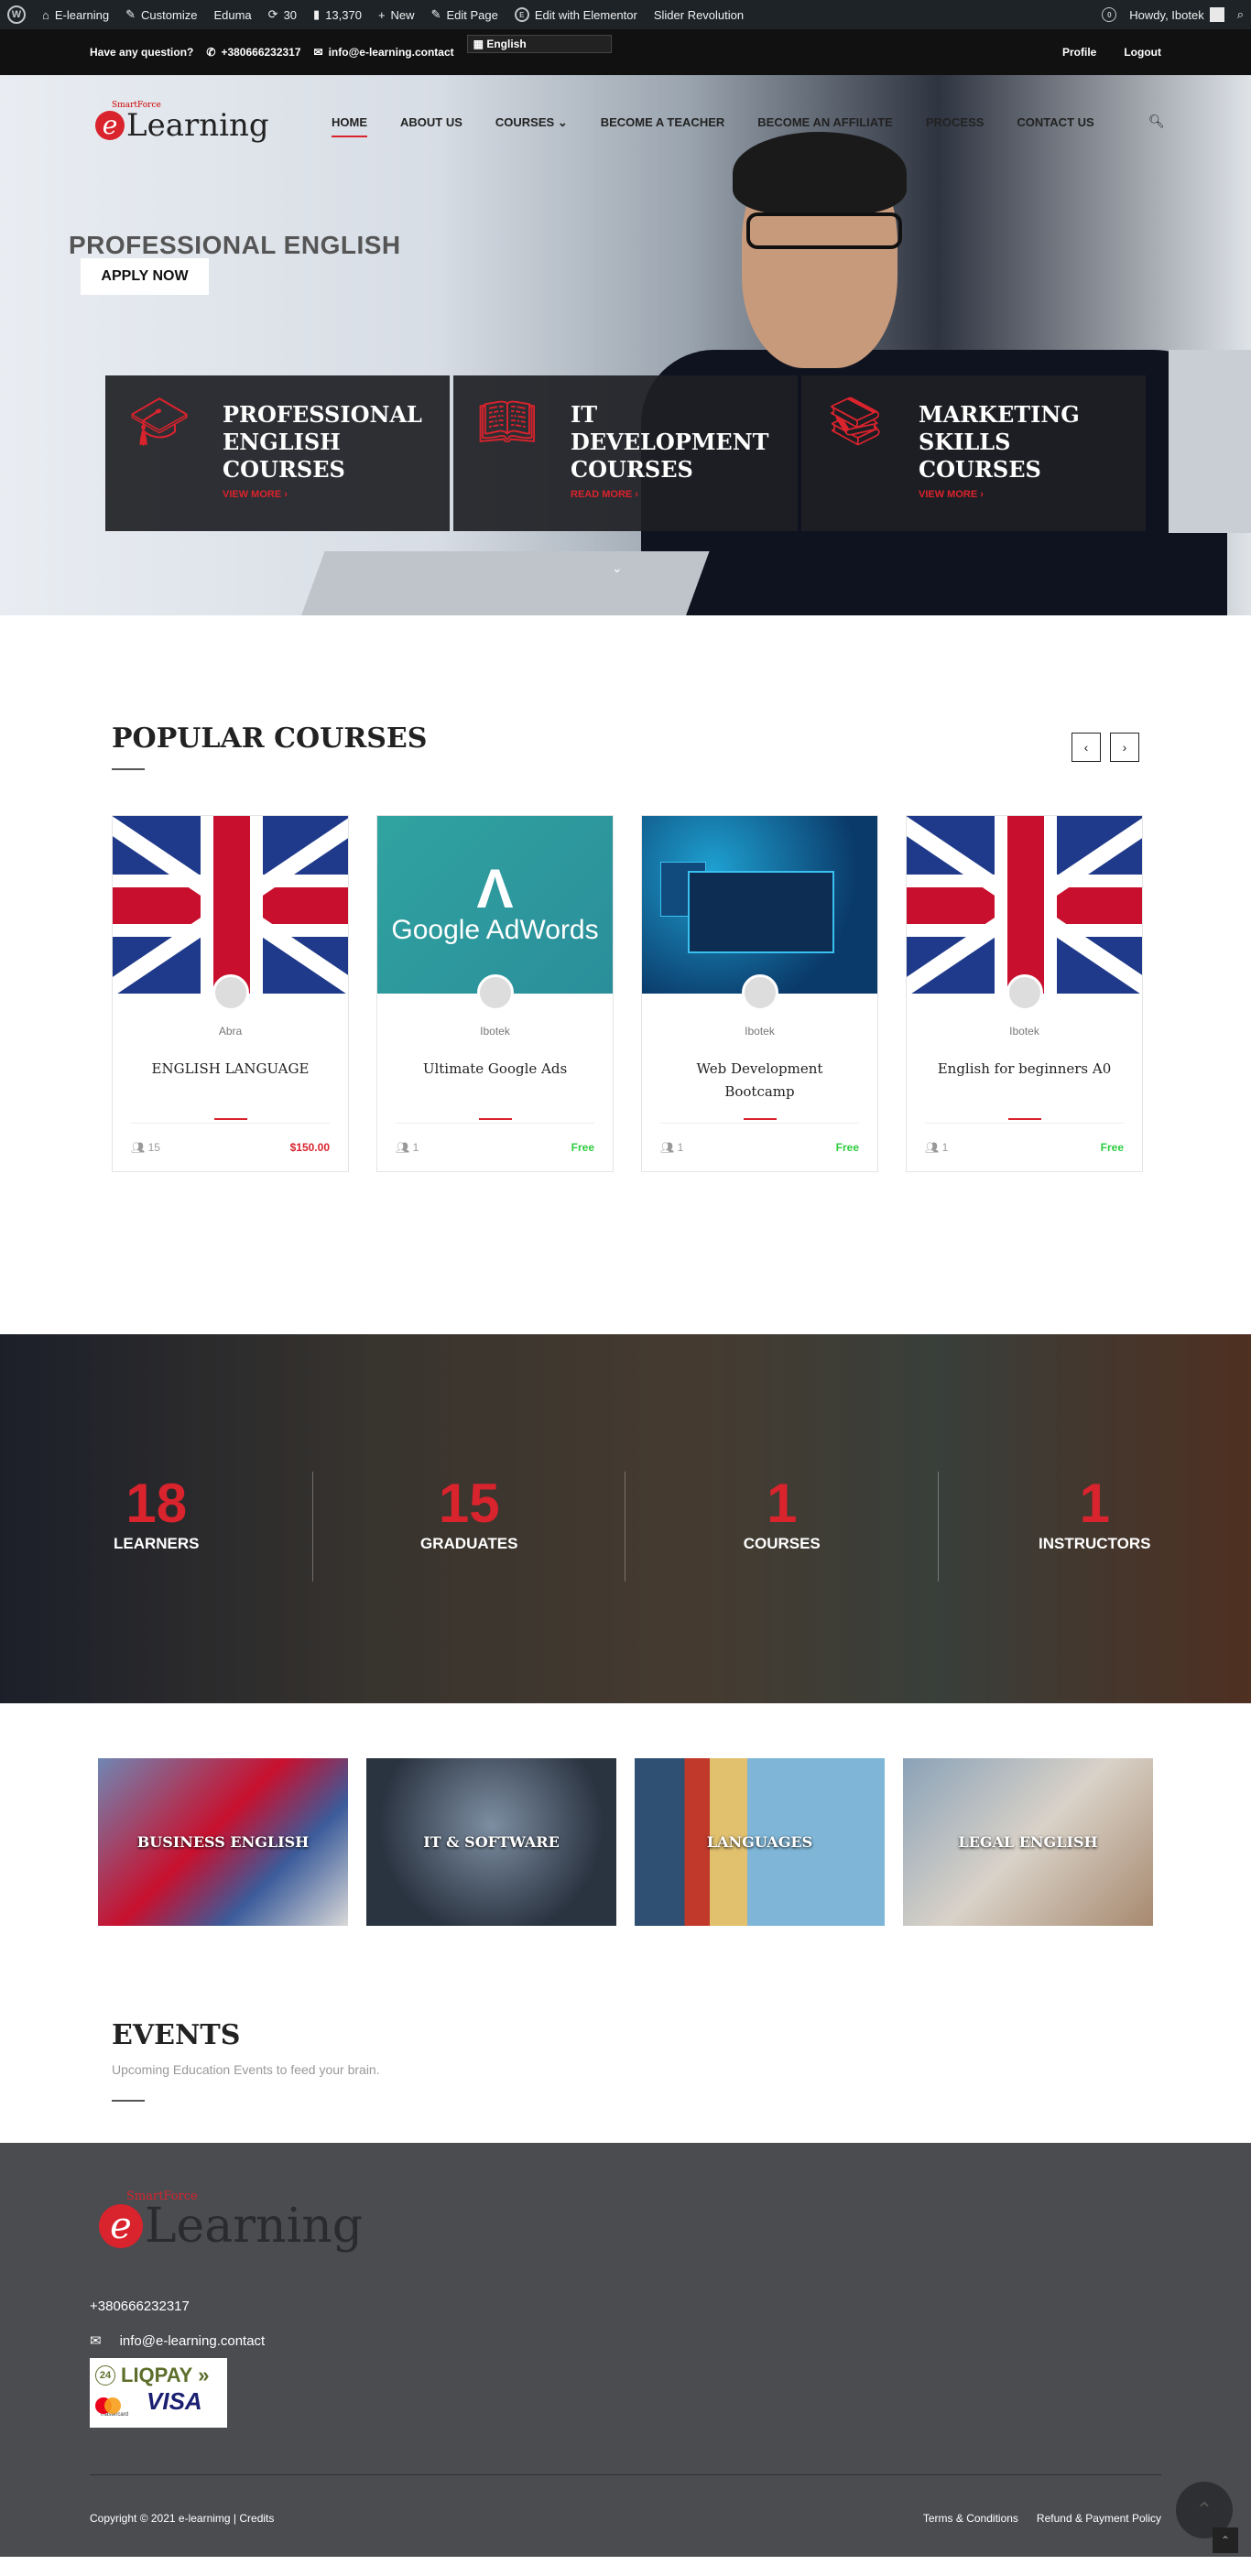 The image size is (1251, 2576). I want to click on nav-about-us: ABOUT US, so click(431, 126).